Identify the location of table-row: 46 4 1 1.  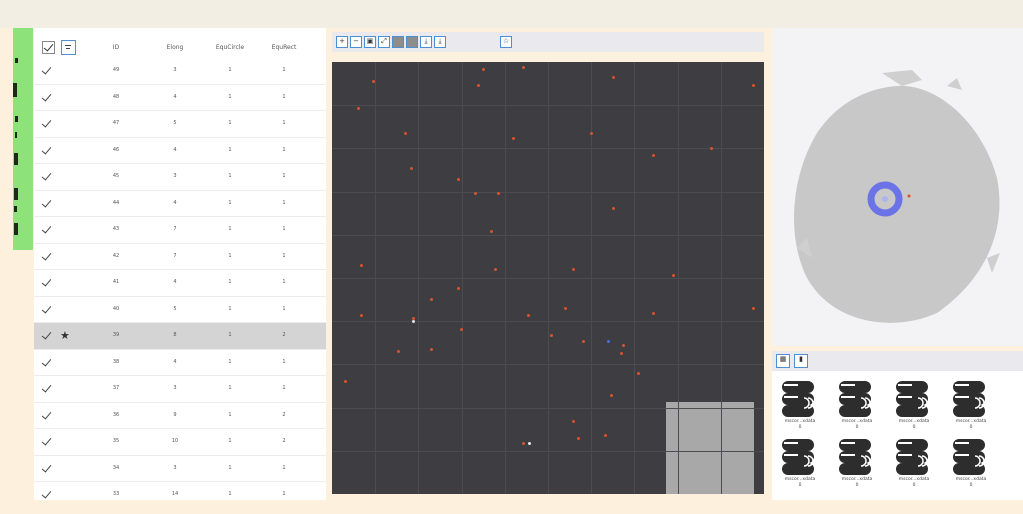
(180, 151).